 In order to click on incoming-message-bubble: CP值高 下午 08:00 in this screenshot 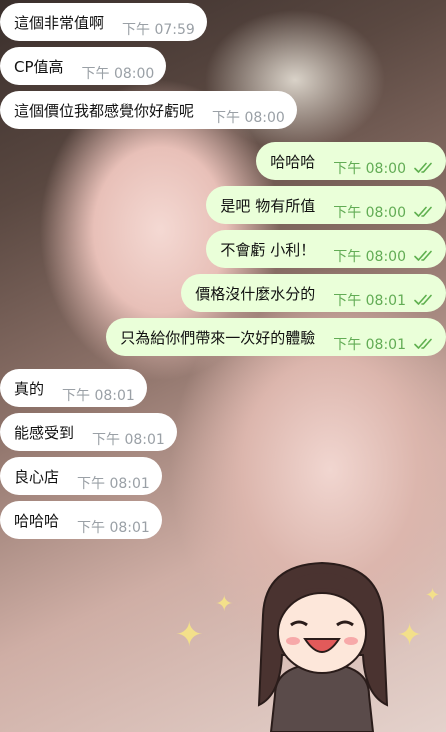, I will do `click(83, 66)`.